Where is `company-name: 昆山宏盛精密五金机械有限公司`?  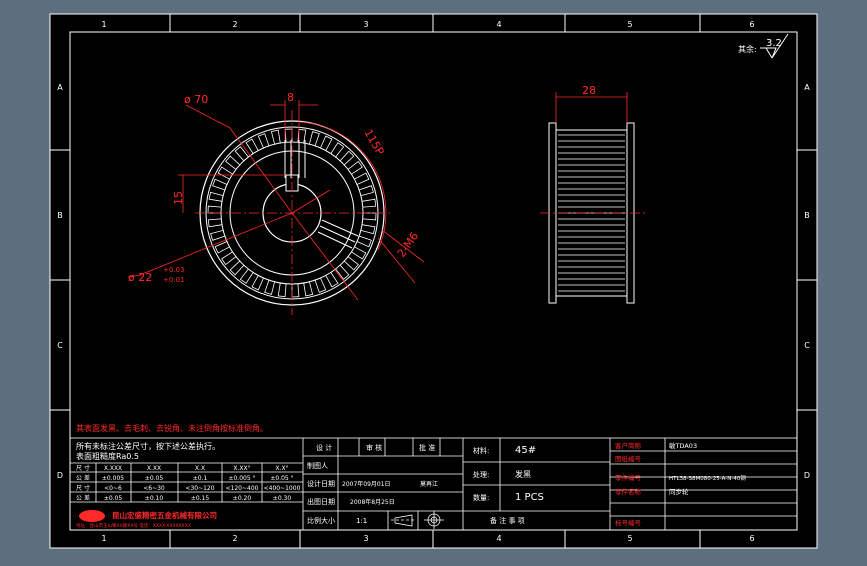 company-name: 昆山宏盛精密五金机械有限公司 is located at coordinates (164, 515).